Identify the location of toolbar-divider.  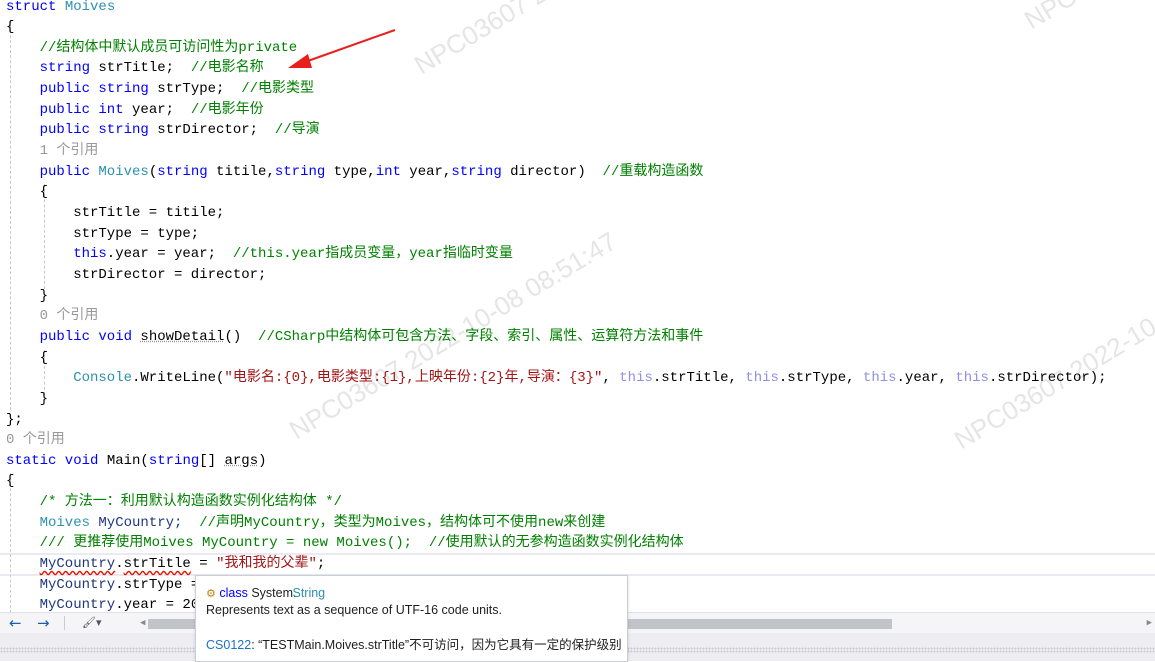
(64, 623).